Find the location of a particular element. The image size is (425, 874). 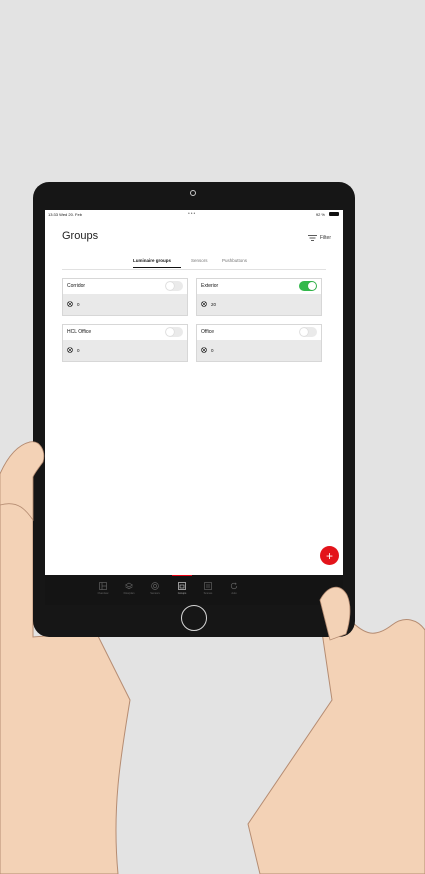

home-button is located at coordinates (194, 618).